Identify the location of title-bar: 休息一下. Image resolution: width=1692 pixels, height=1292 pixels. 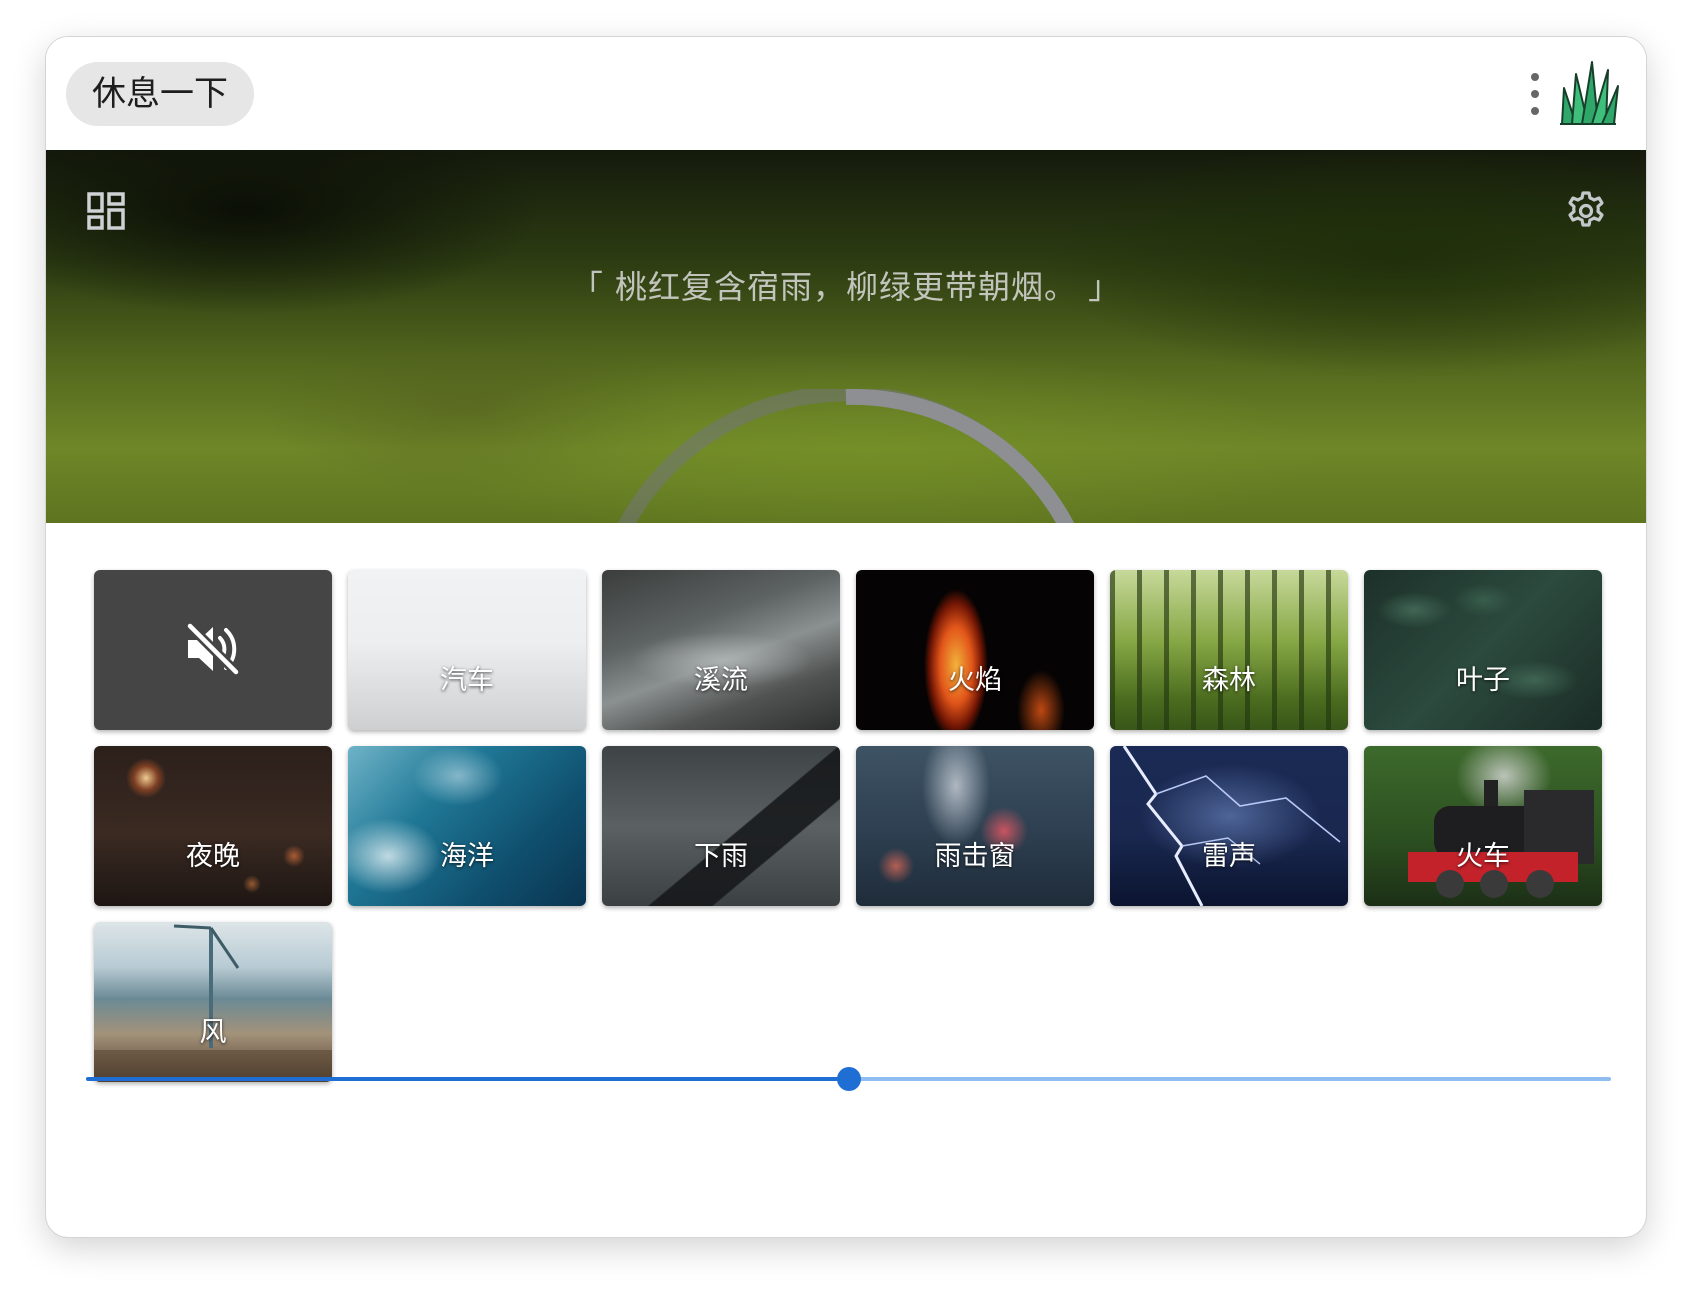
(846, 93).